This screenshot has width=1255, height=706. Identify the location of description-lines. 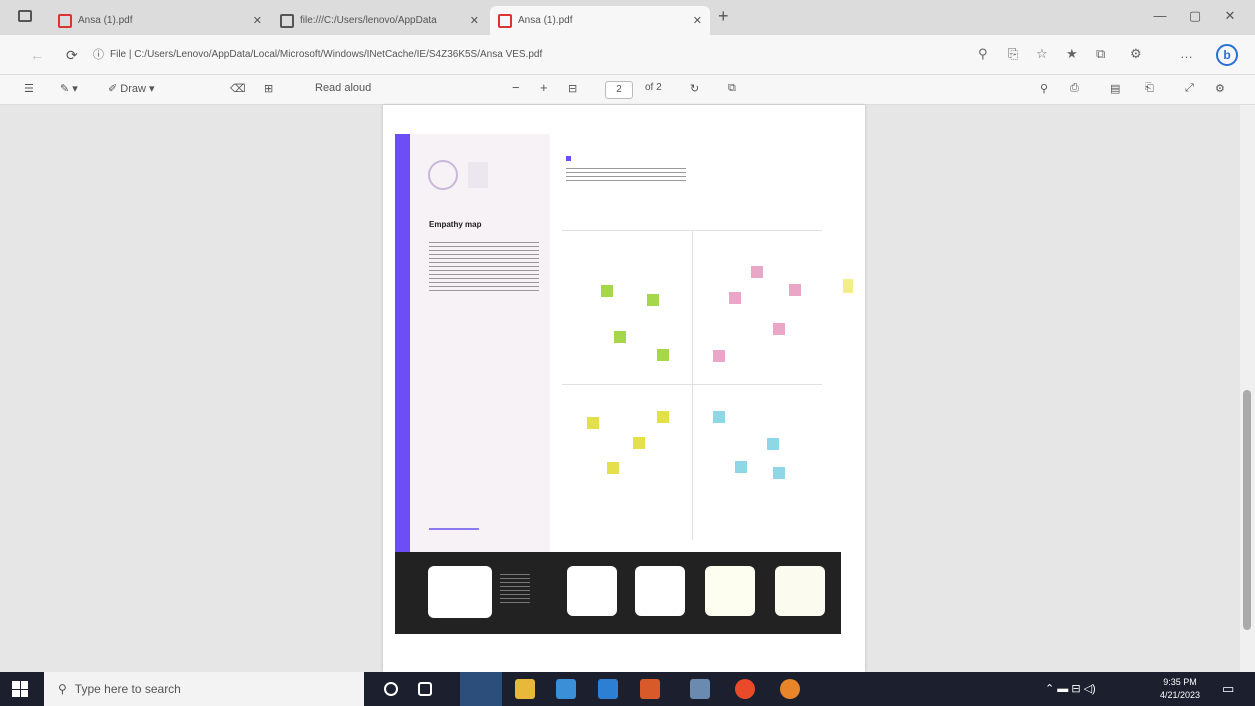
(484, 268).